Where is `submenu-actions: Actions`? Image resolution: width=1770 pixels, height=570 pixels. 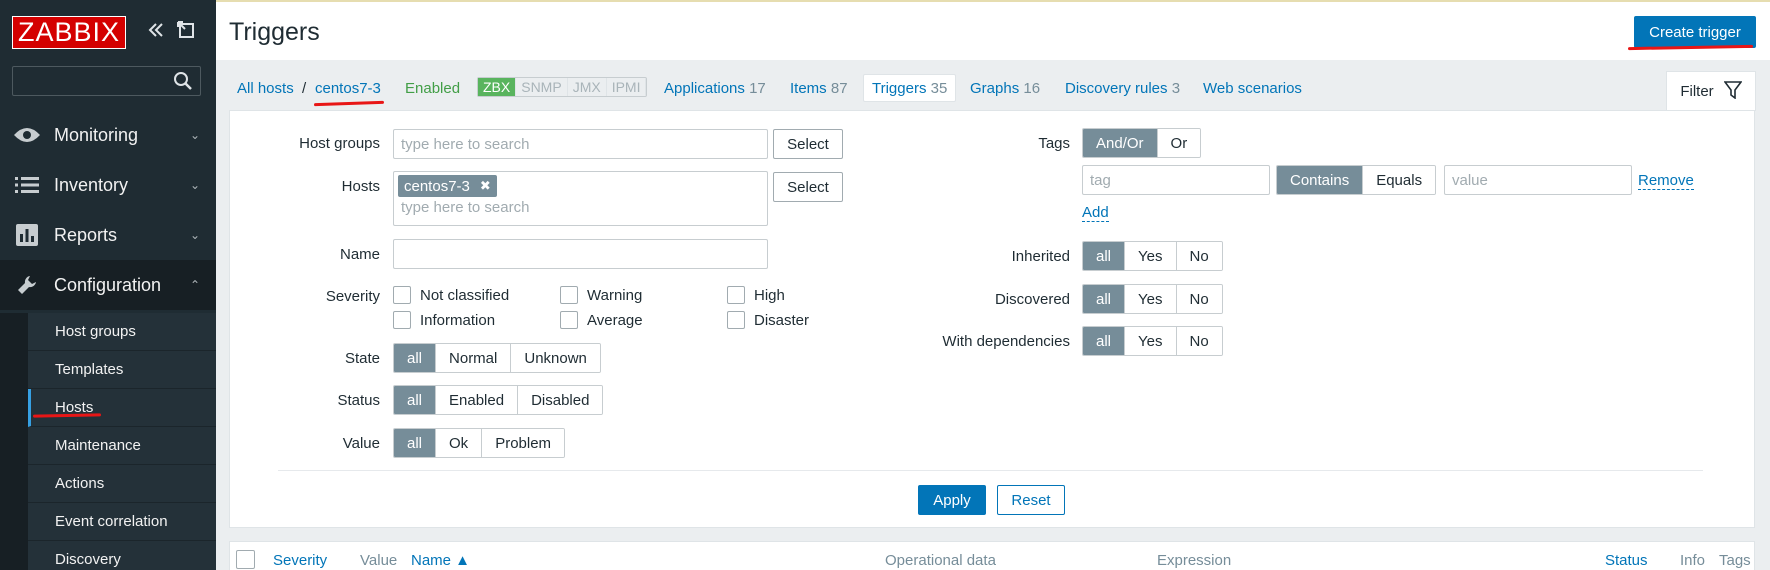 submenu-actions: Actions is located at coordinates (122, 484).